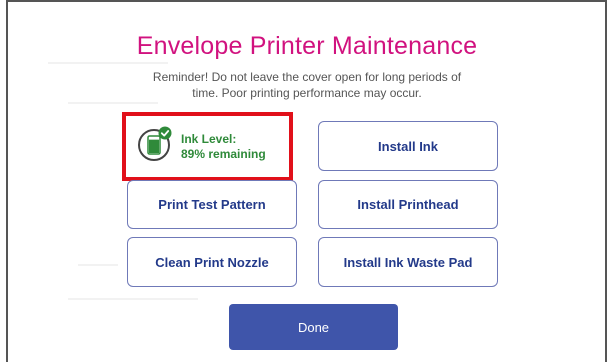 Image resolution: width=614 pixels, height=362 pixels. Describe the element at coordinates (408, 262) in the screenshot. I see `install-ink-waste-pad-button: Install Ink Waste Pad` at that location.